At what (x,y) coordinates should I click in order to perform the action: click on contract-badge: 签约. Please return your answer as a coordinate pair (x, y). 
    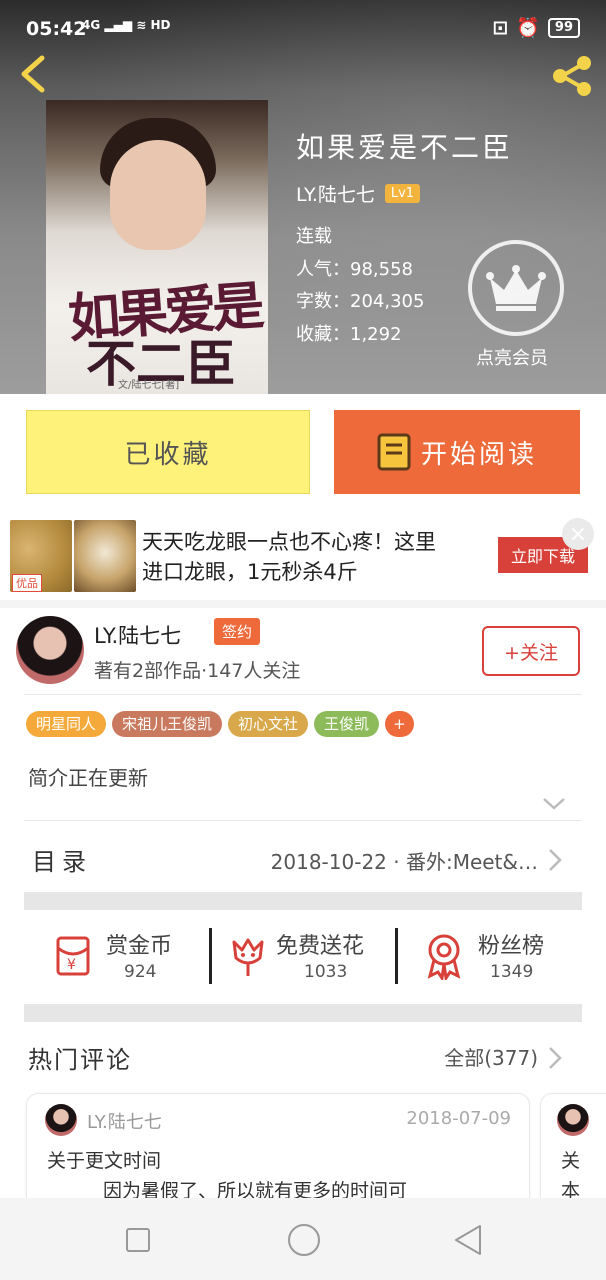
    Looking at the image, I should click on (237, 631).